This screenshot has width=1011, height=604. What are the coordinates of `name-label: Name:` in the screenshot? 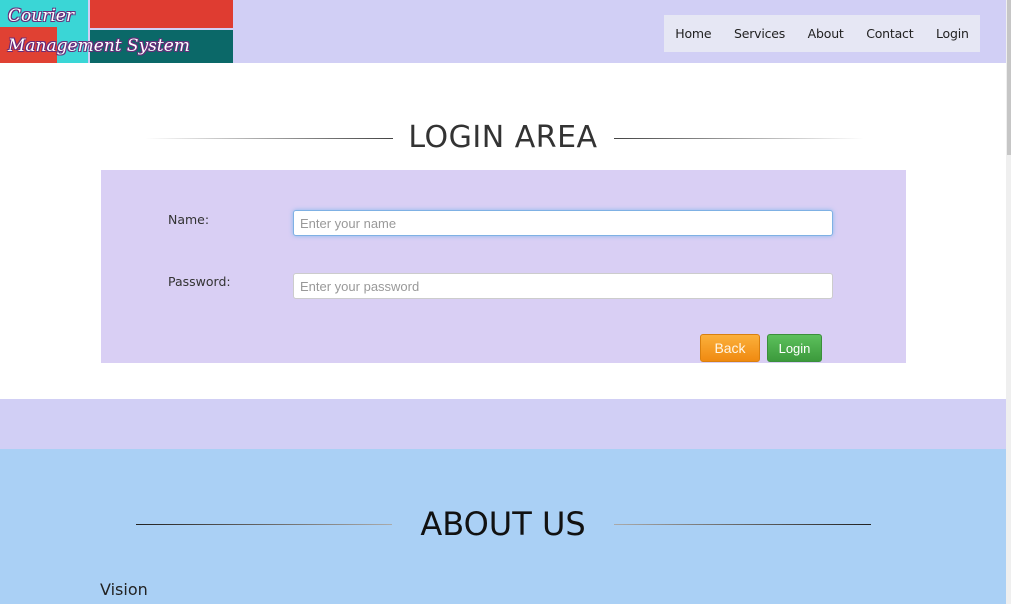 It's located at (189, 219).